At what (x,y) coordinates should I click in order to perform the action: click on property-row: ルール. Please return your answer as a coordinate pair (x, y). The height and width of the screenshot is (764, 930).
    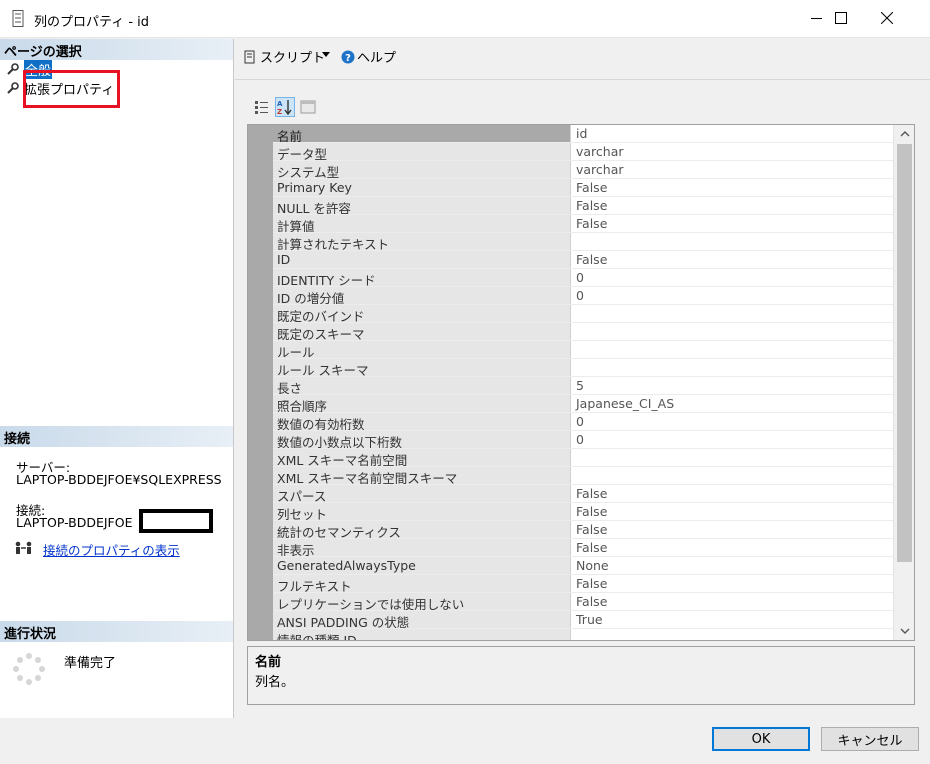
    Looking at the image, I should click on (583, 350).